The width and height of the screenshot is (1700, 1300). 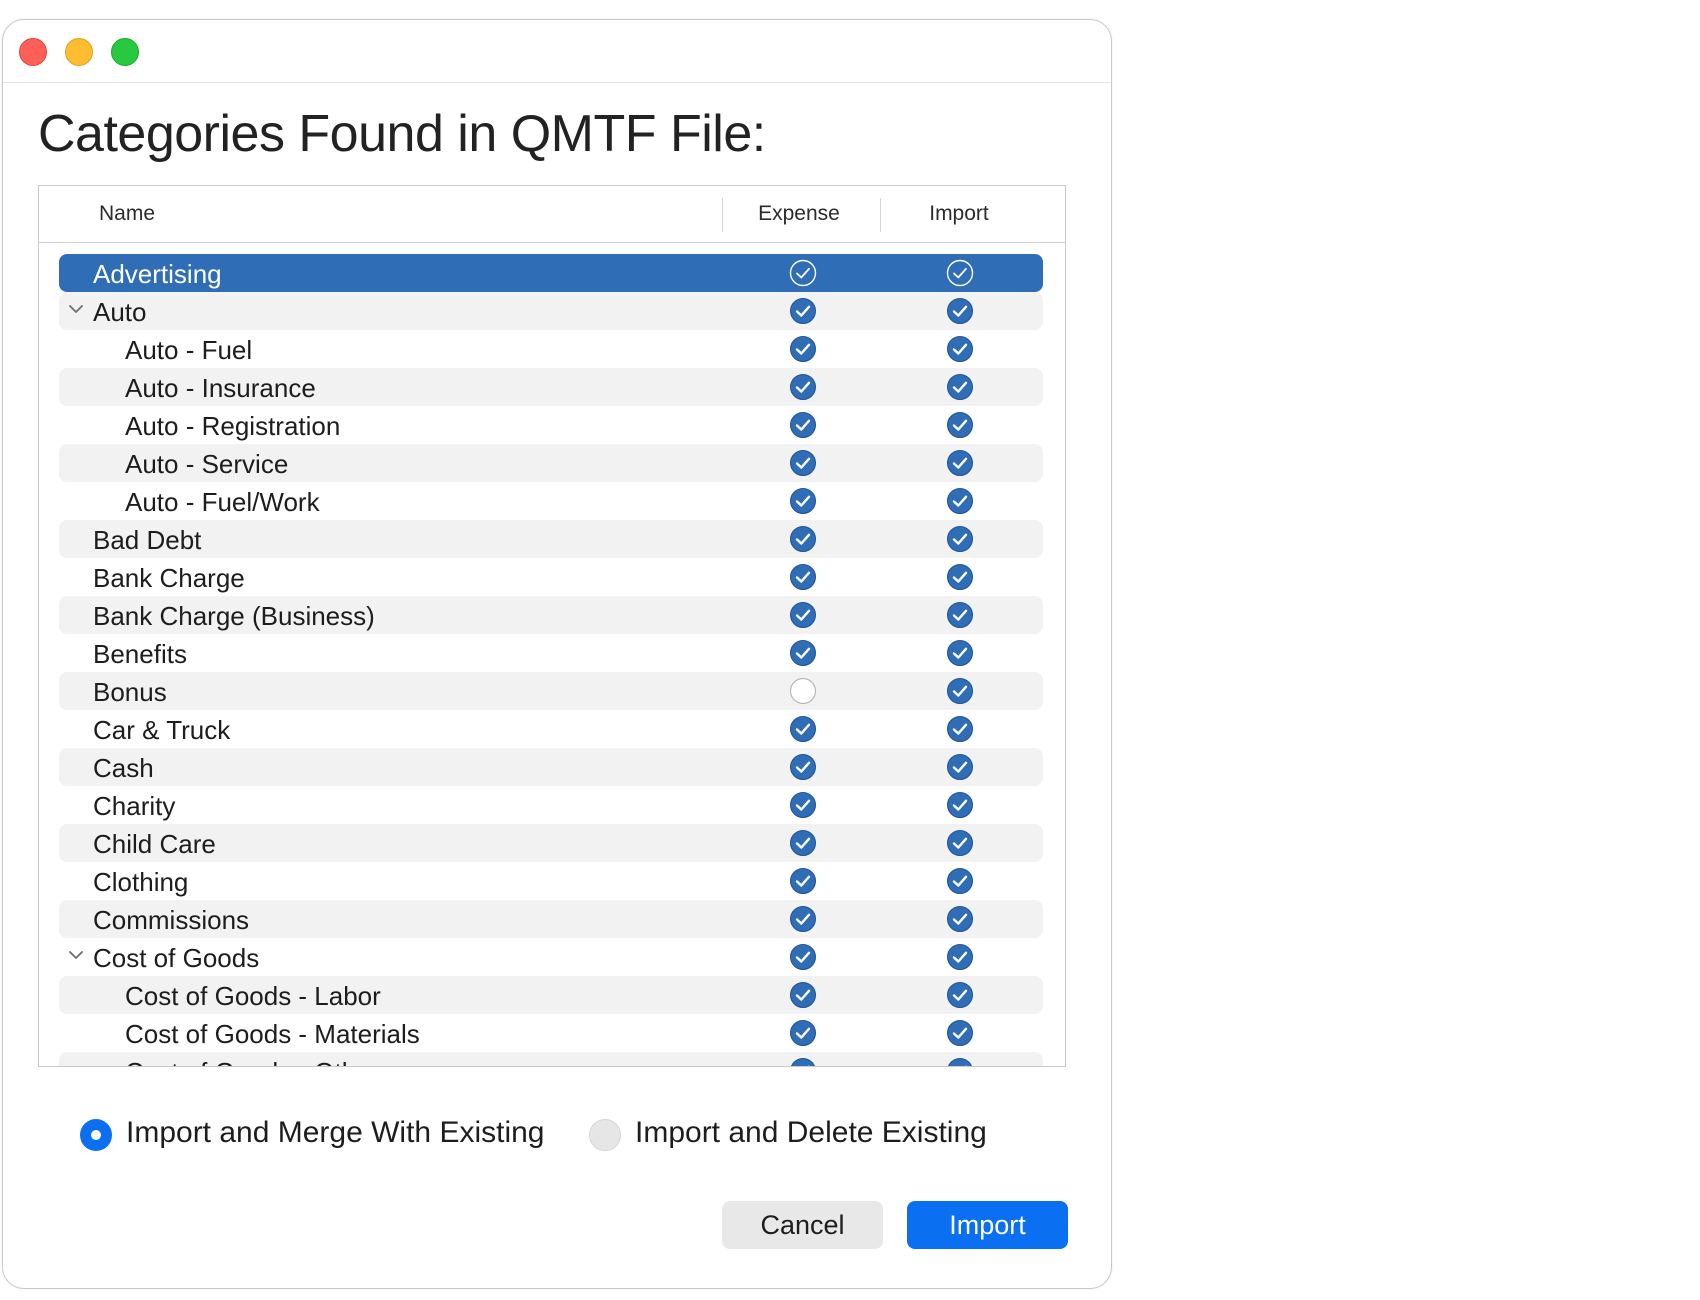 What do you see at coordinates (233, 426) in the screenshot?
I see `category-name: Auto - Registration` at bounding box center [233, 426].